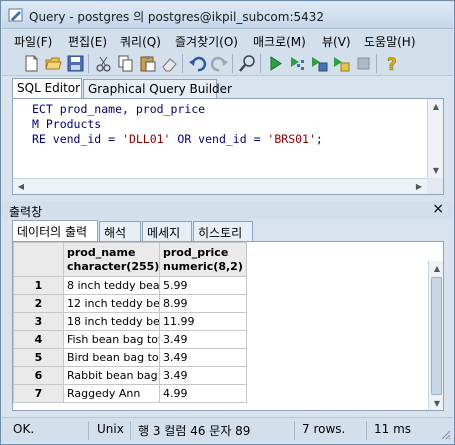 The image size is (455, 445). I want to click on table-row: 2 12 inch teddy be 8.99, so click(130, 303).